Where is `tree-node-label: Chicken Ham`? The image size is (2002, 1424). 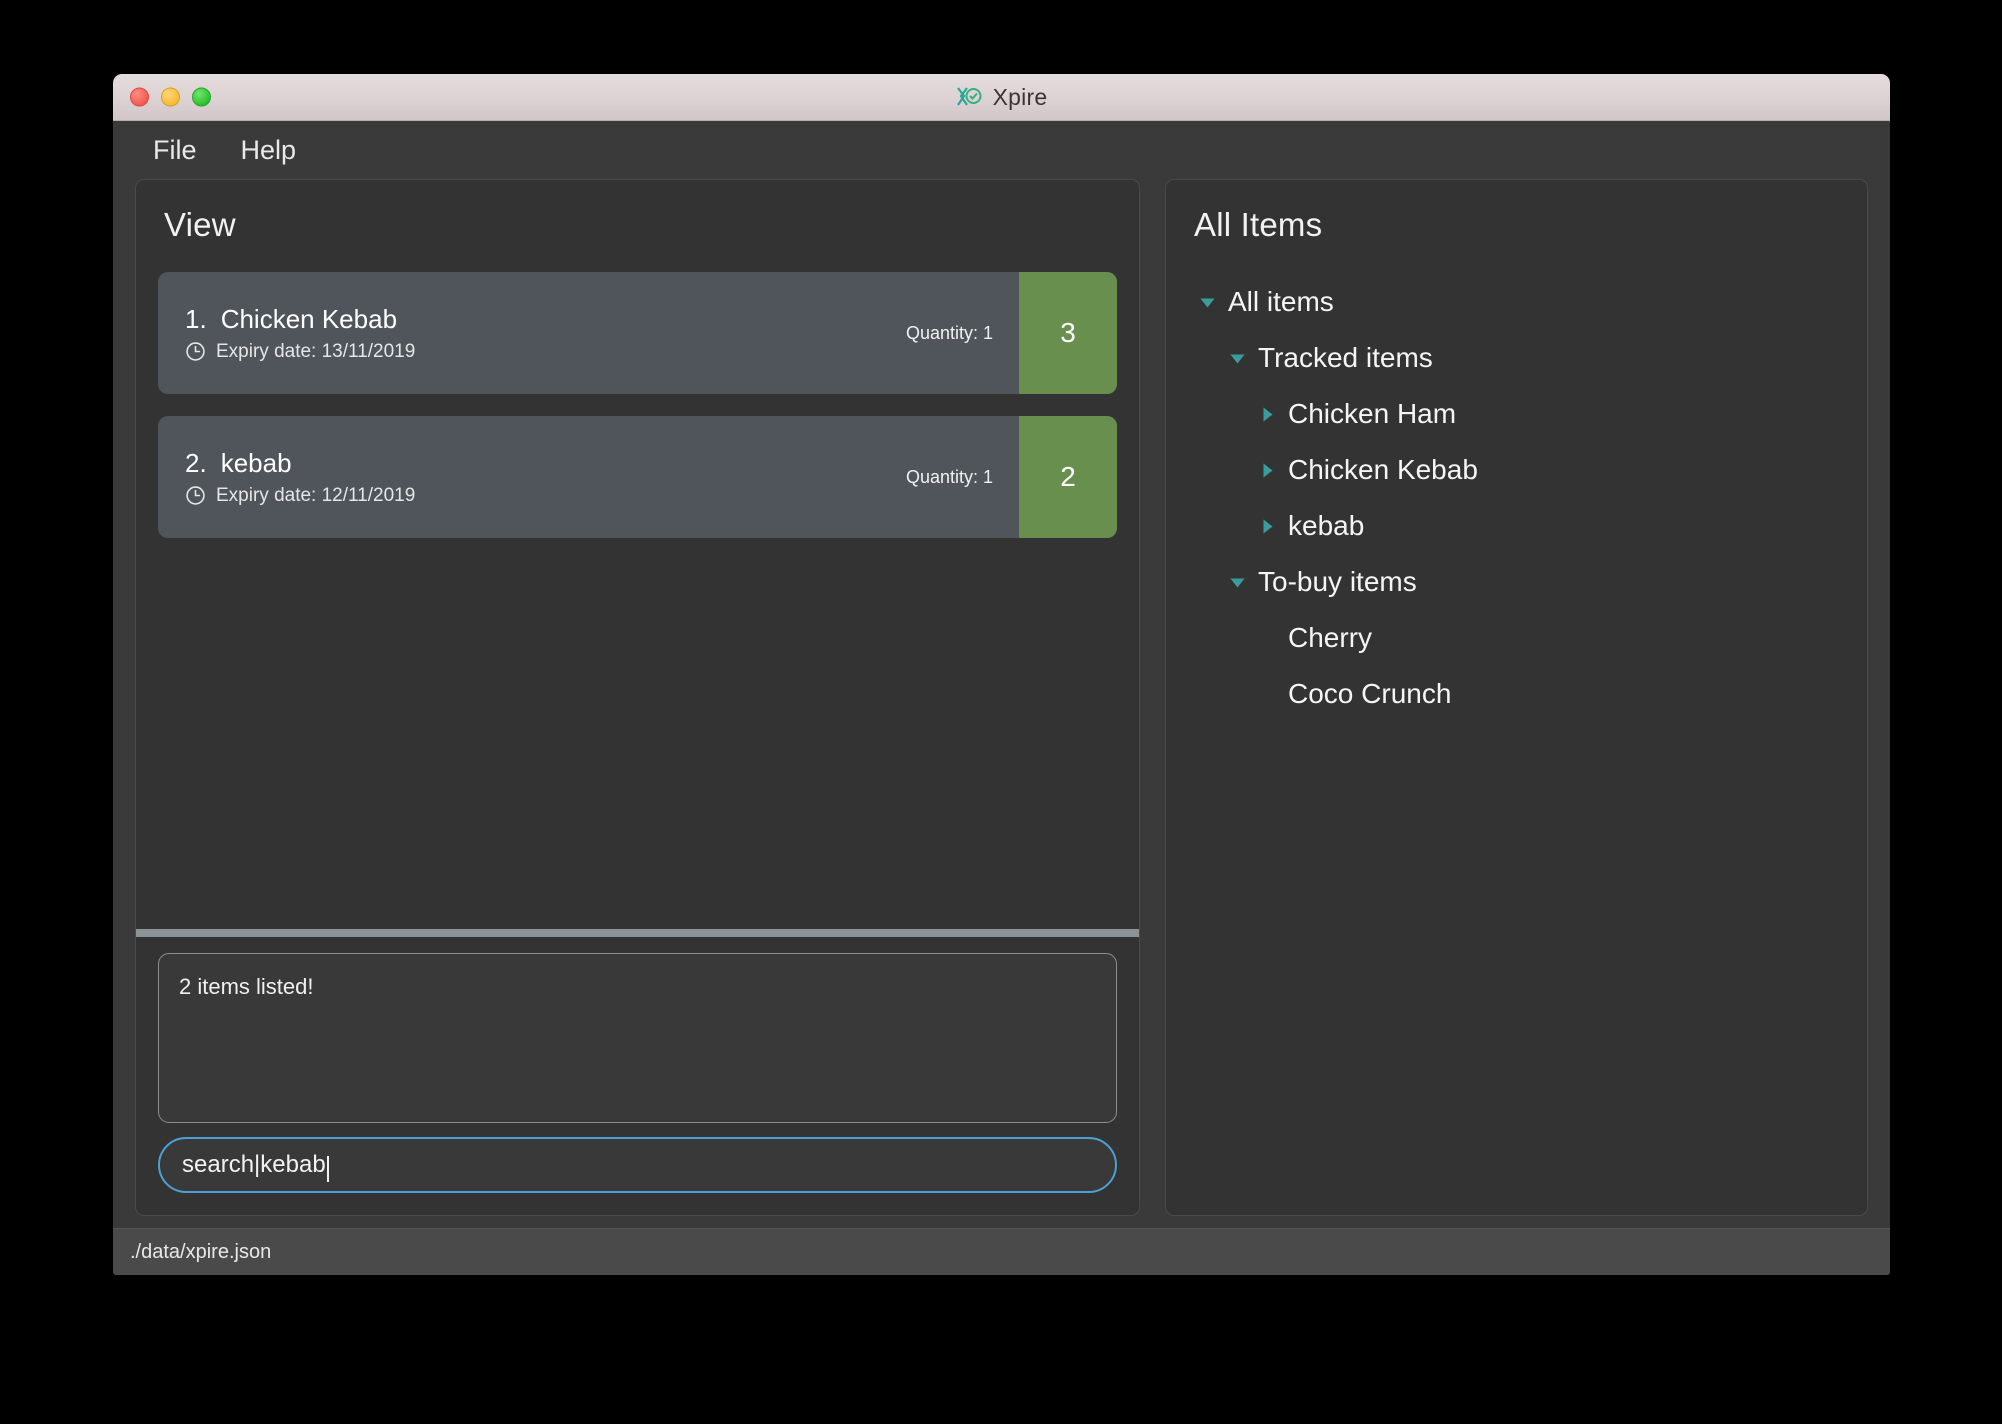
tree-node-label: Chicken Ham is located at coordinates (1372, 413).